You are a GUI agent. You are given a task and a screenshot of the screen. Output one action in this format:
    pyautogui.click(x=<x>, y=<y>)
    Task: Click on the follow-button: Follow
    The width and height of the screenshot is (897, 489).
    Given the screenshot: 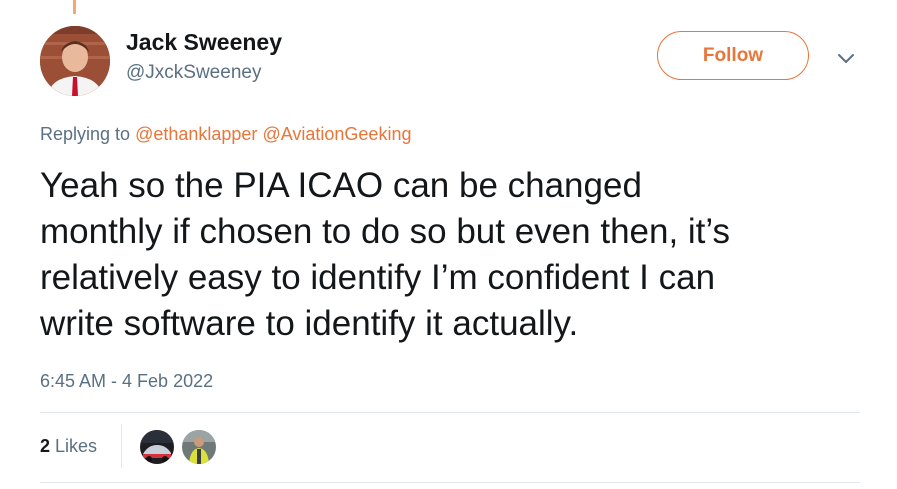 What is the action you would take?
    pyautogui.click(x=733, y=55)
    